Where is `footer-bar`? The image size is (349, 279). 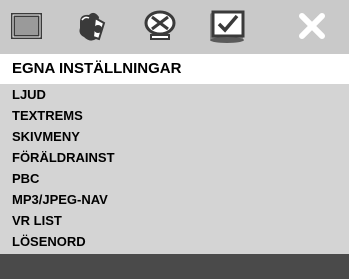 footer-bar is located at coordinates (174, 266).